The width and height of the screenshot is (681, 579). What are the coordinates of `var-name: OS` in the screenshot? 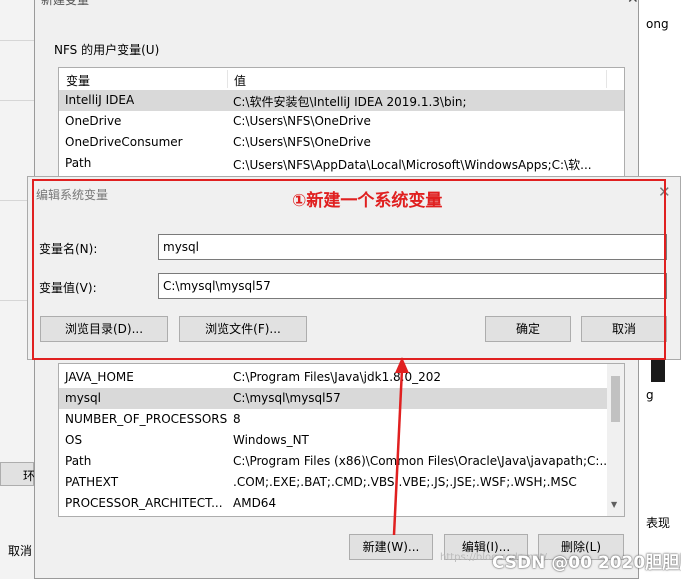 It's located at (74, 440).